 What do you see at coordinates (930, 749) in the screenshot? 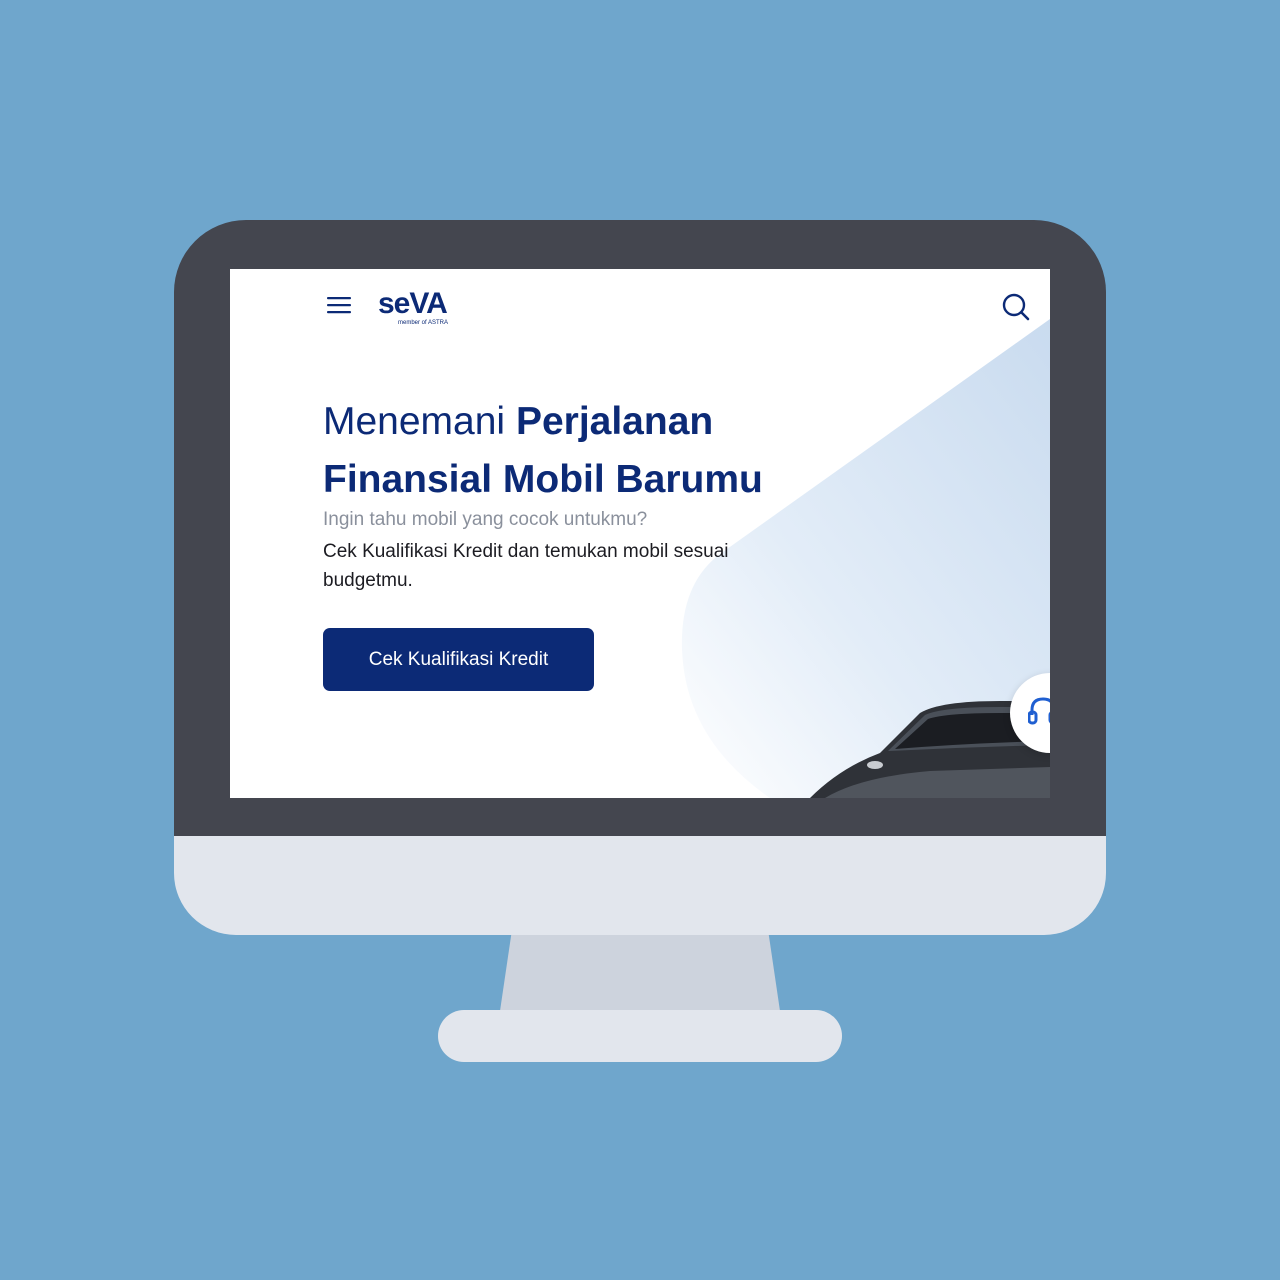
I see `car-image` at bounding box center [930, 749].